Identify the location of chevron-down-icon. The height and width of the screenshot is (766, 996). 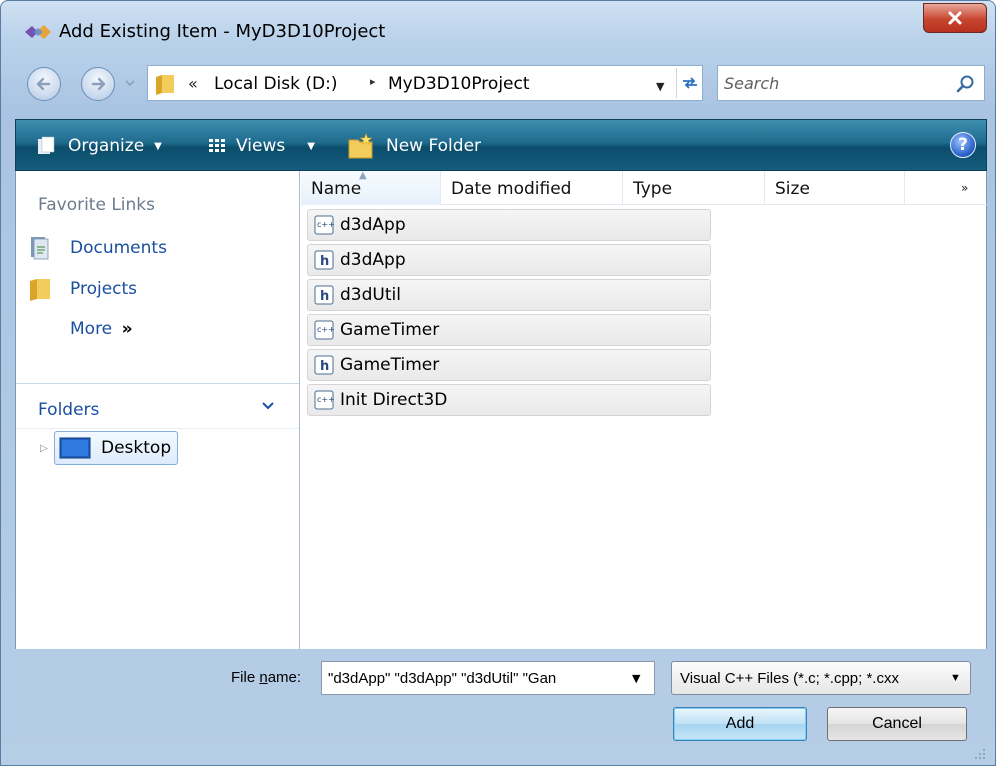
(268, 406).